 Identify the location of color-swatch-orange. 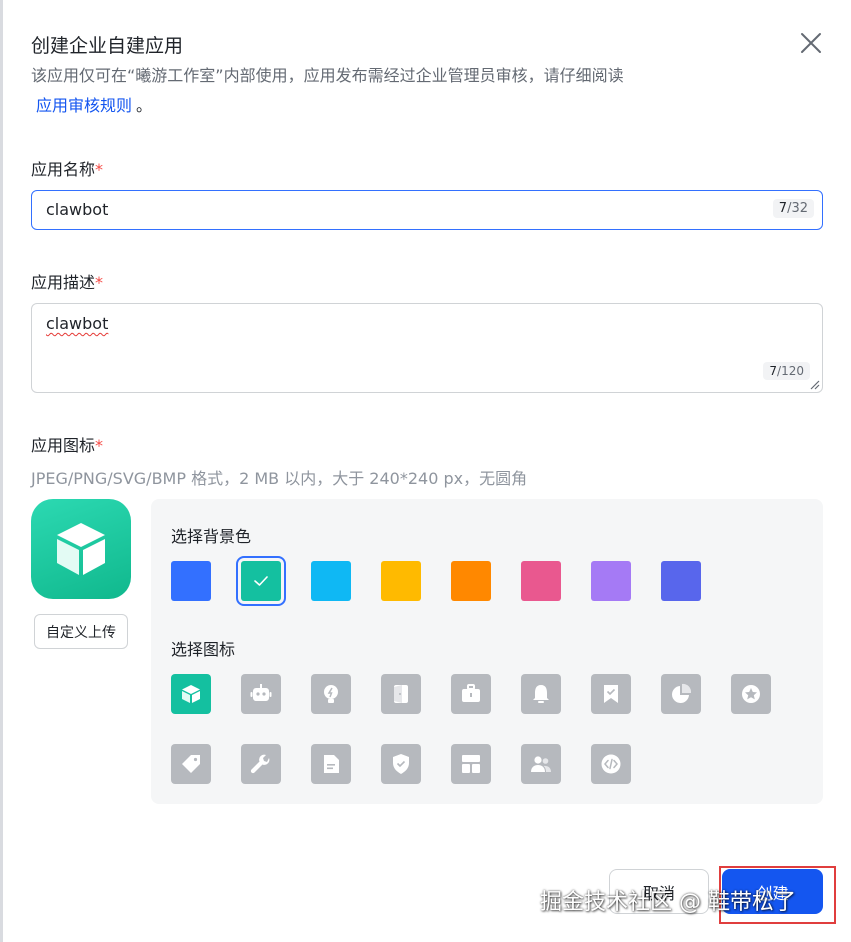
(471, 581).